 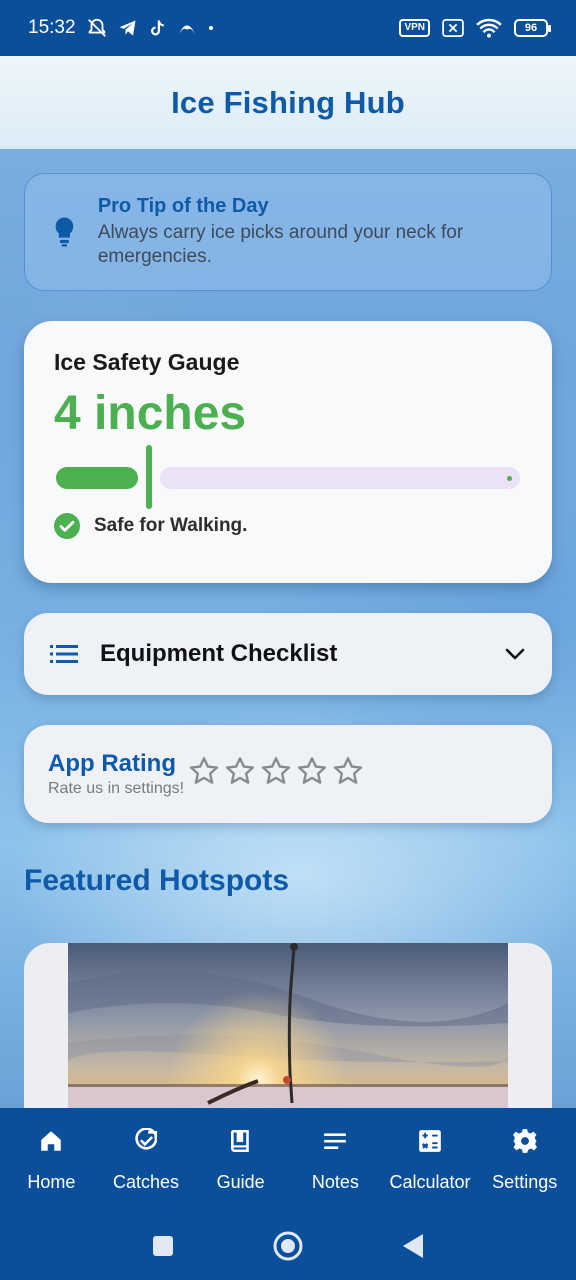 I want to click on gauge-status: Safe for Walking., so click(x=288, y=526).